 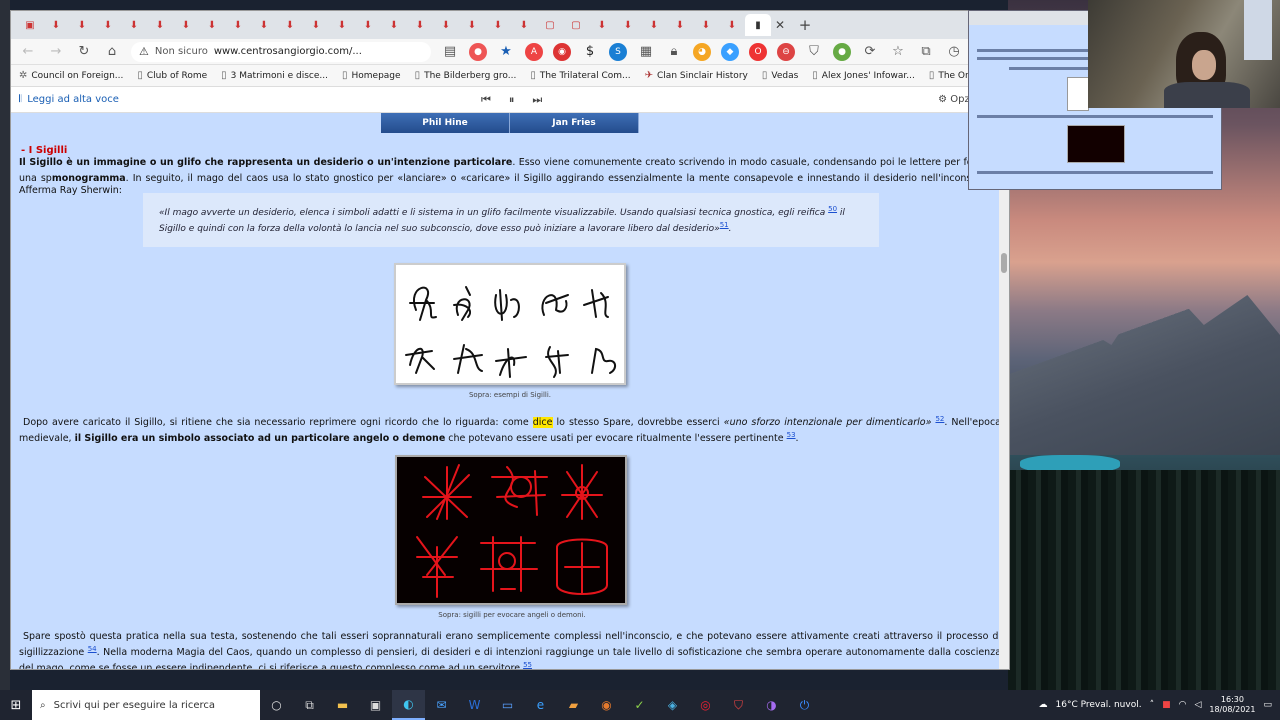 I want to click on tab-19: ⬇, so click(x=524, y=25).